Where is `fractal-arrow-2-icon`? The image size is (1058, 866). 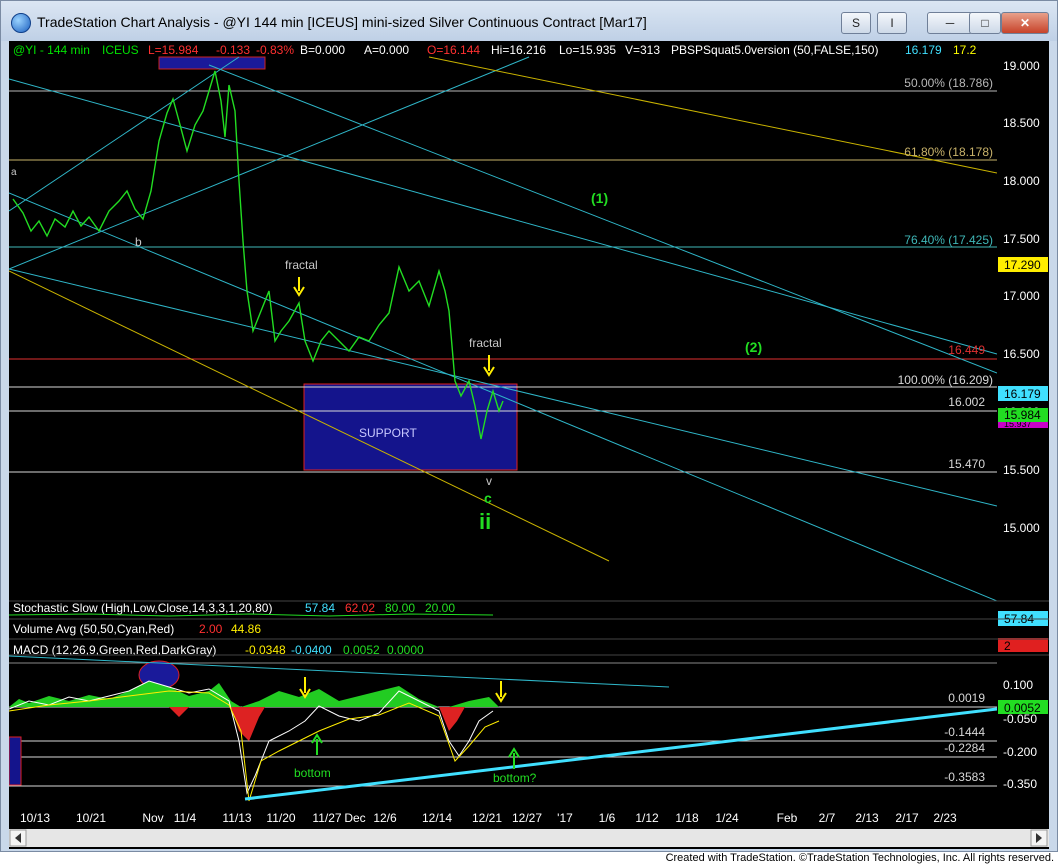 fractal-arrow-2-icon is located at coordinates (489, 366).